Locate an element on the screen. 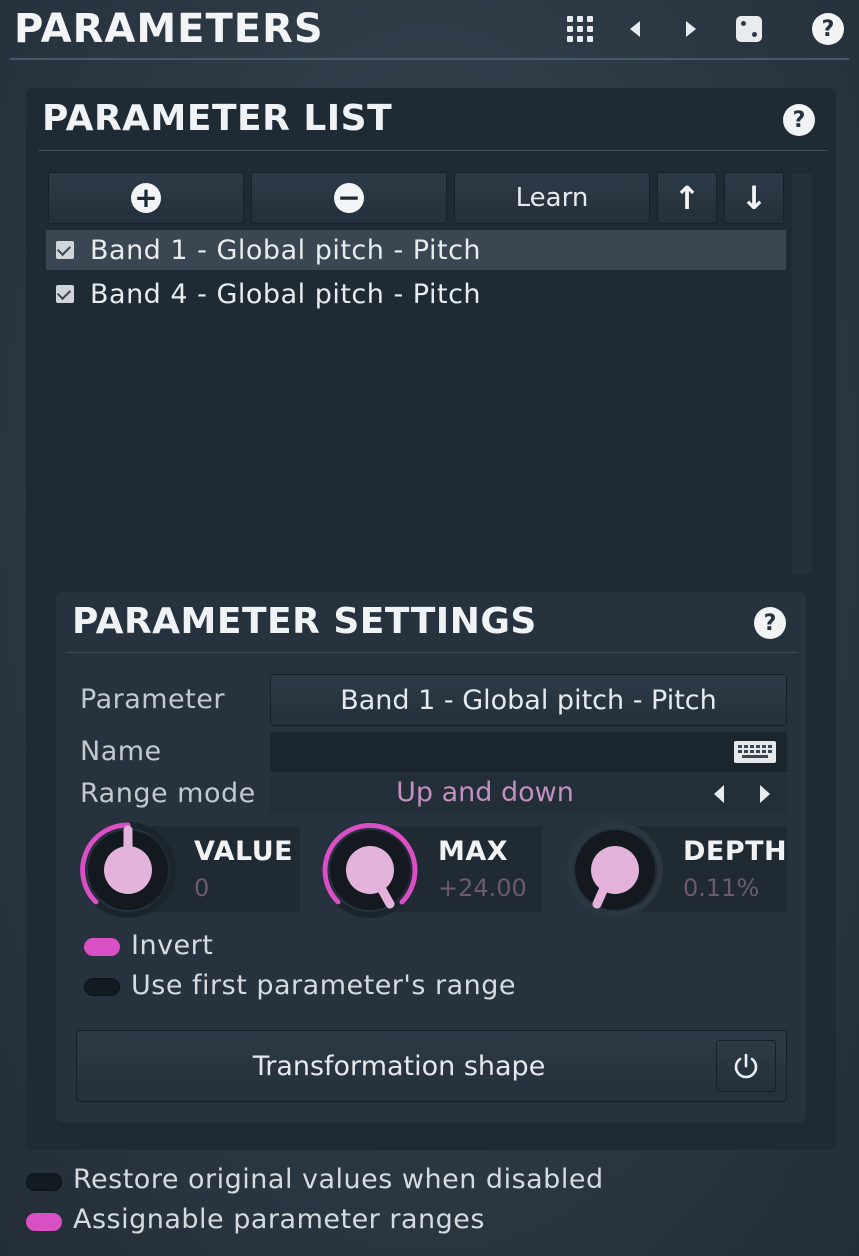  grid-icon is located at coordinates (580, 29).